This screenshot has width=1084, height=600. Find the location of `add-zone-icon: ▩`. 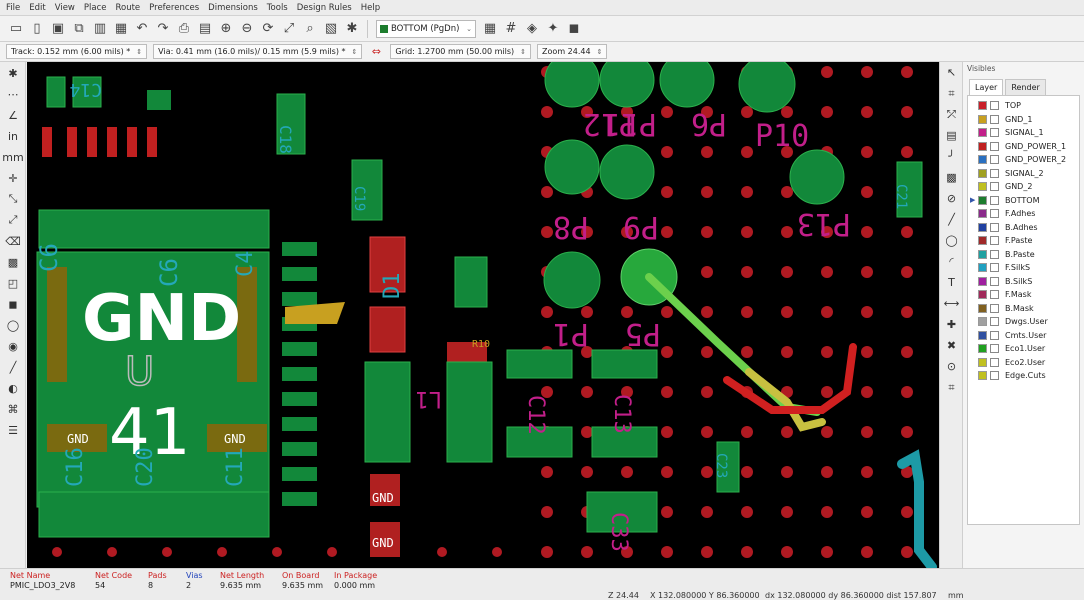

add-zone-icon: ▩ is located at coordinates (951, 177).